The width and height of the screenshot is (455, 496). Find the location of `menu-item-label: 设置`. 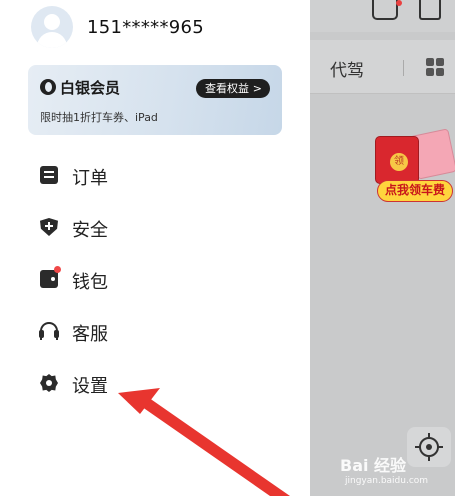

menu-item-label: 设置 is located at coordinates (90, 386).